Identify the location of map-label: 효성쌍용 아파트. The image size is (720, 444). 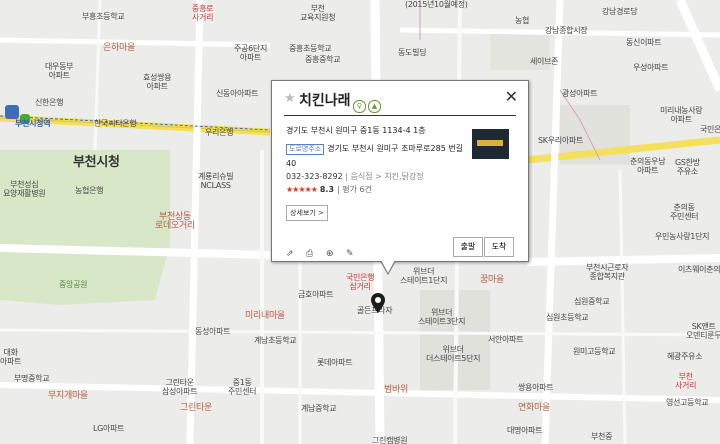
(157, 82).